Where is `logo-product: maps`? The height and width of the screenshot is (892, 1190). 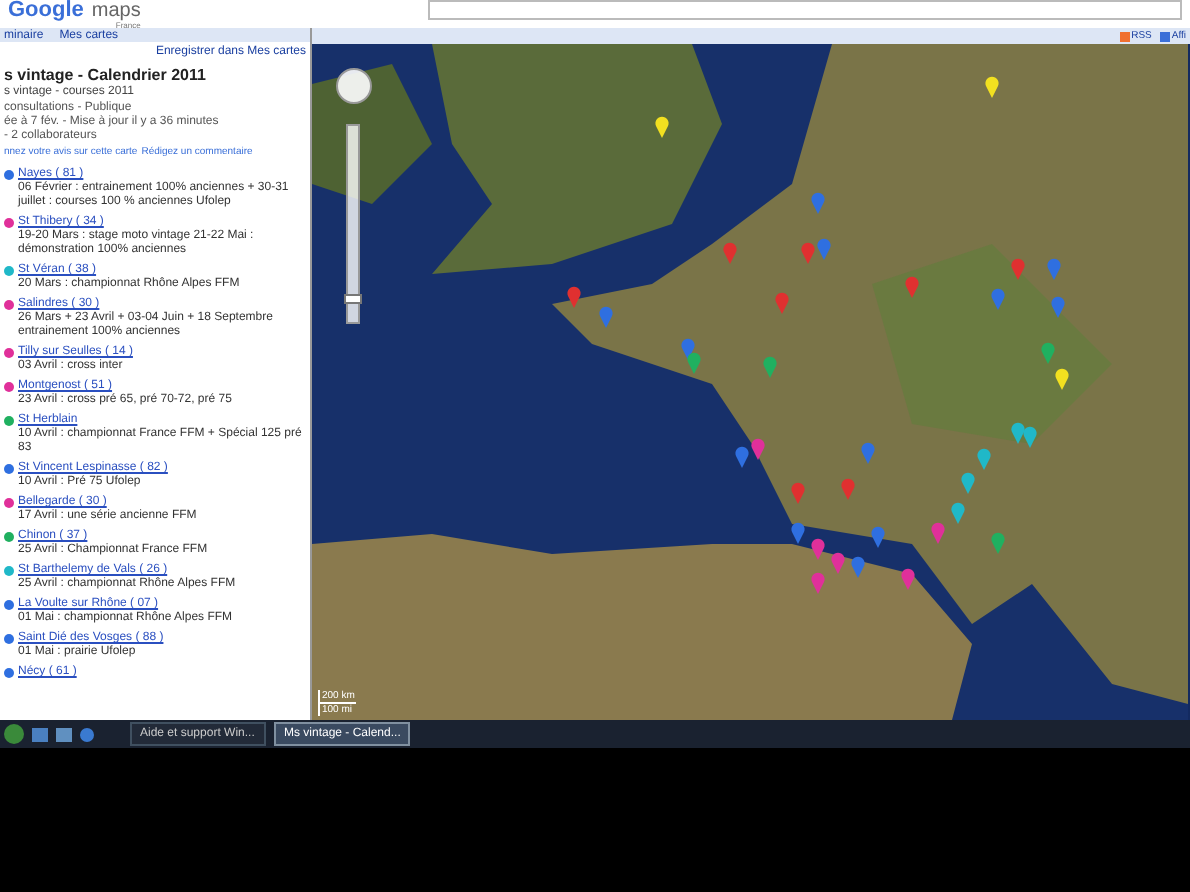 logo-product: maps is located at coordinates (116, 12).